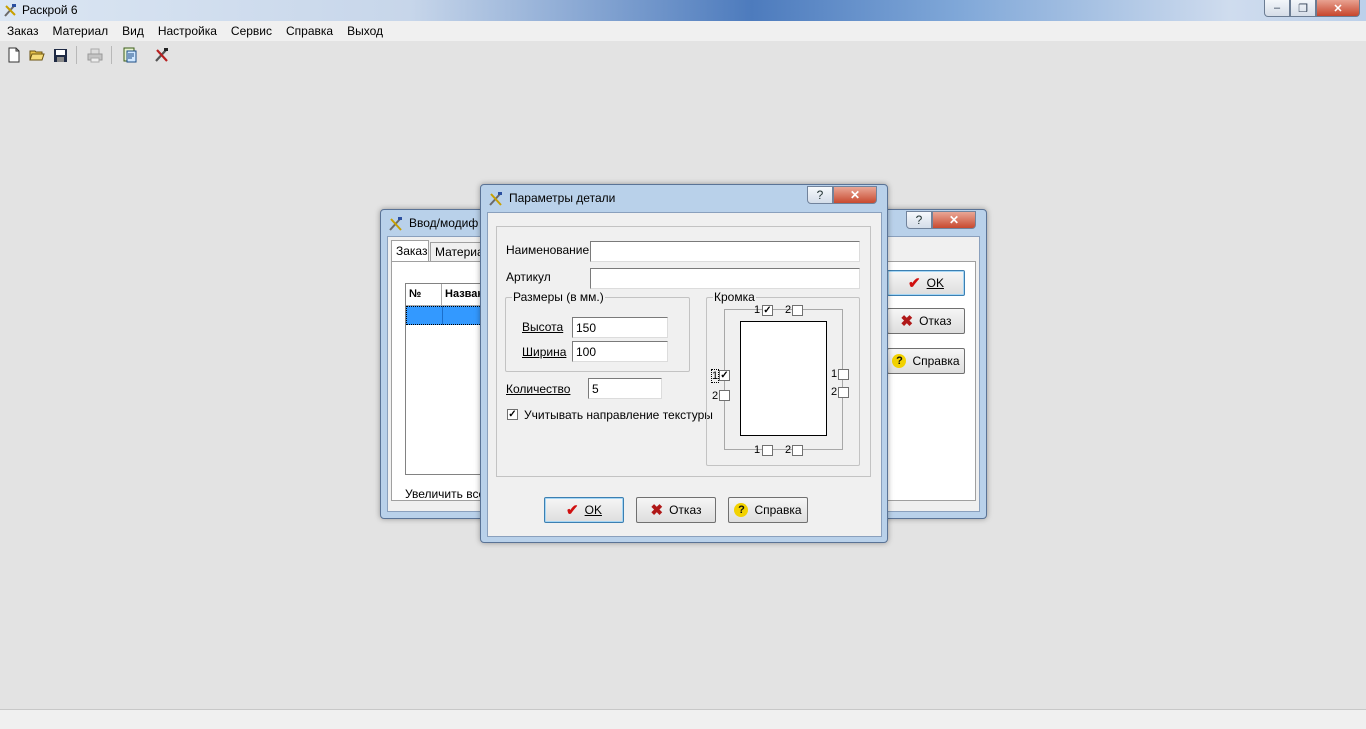 The height and width of the screenshot is (729, 1366). I want to click on order-edit-help-title-button: ?, so click(919, 220).